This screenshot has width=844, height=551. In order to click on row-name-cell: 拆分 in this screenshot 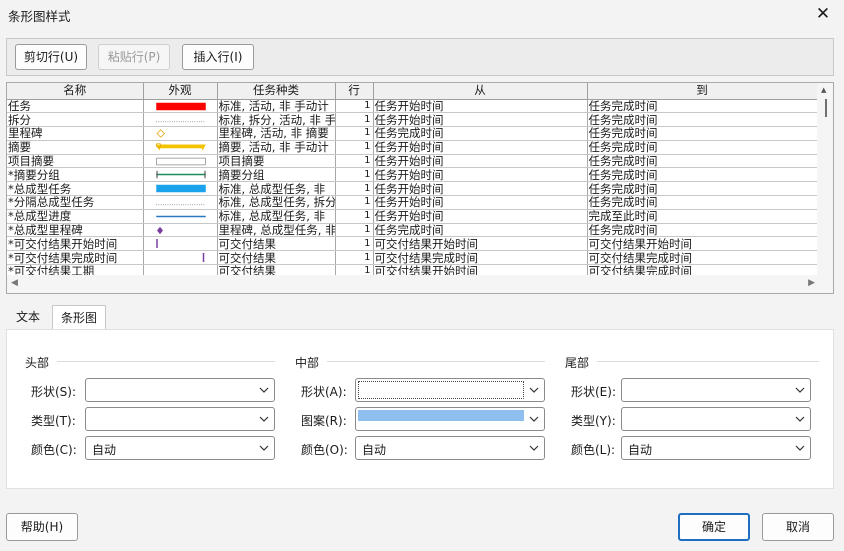, I will do `click(75, 120)`.